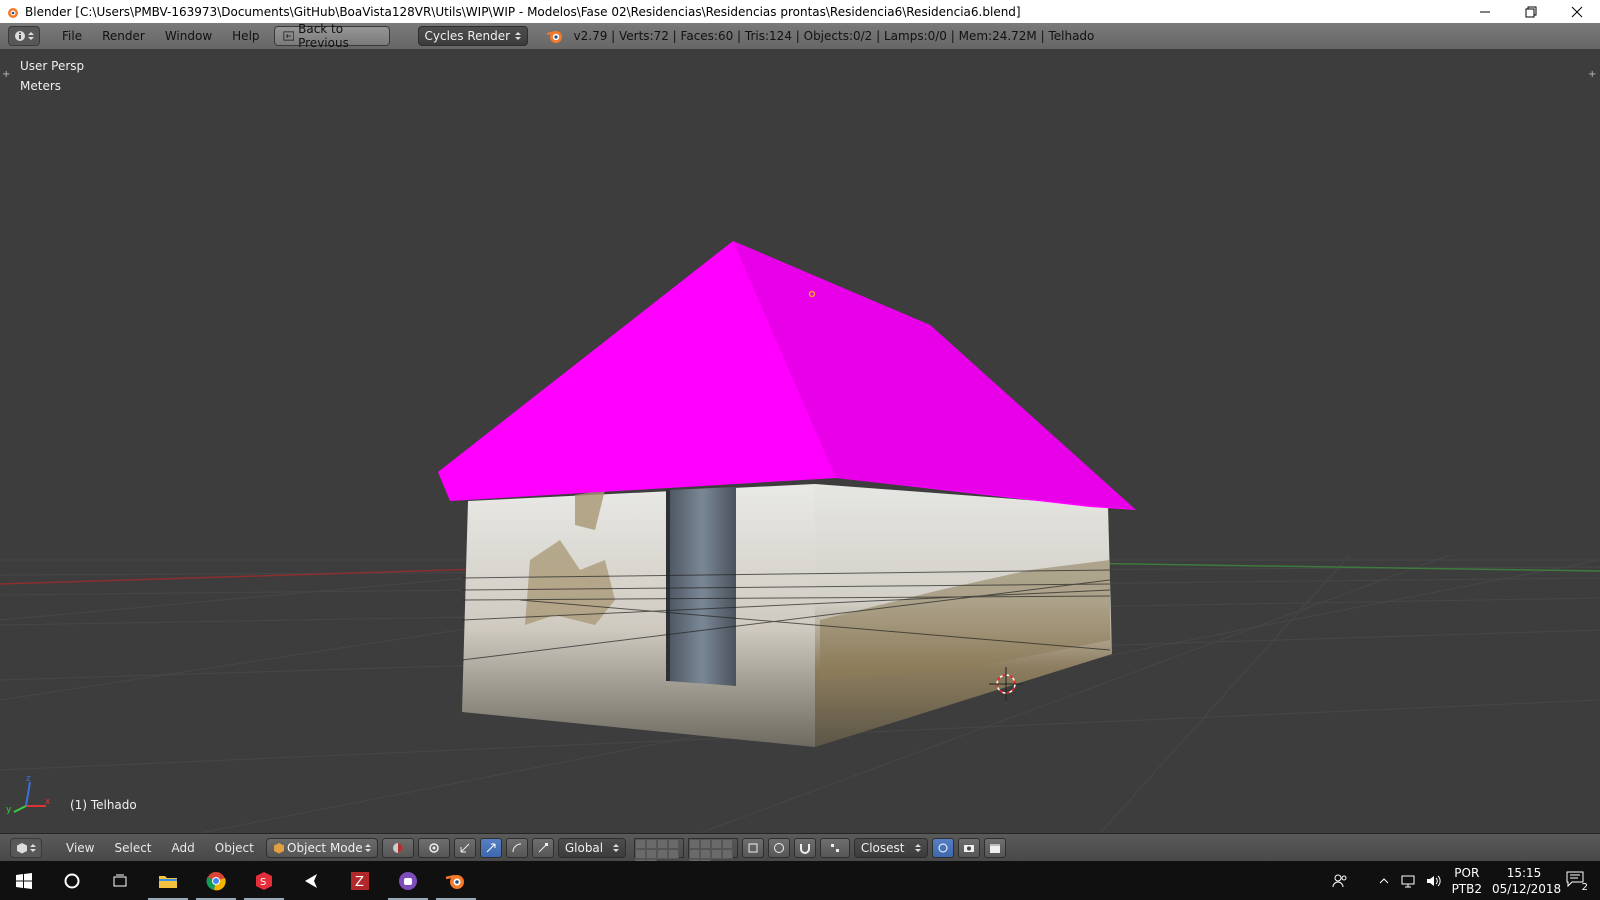 This screenshot has width=1600, height=900. What do you see at coordinates (882, 848) in the screenshot?
I see `snap-target-label: Closest` at bounding box center [882, 848].